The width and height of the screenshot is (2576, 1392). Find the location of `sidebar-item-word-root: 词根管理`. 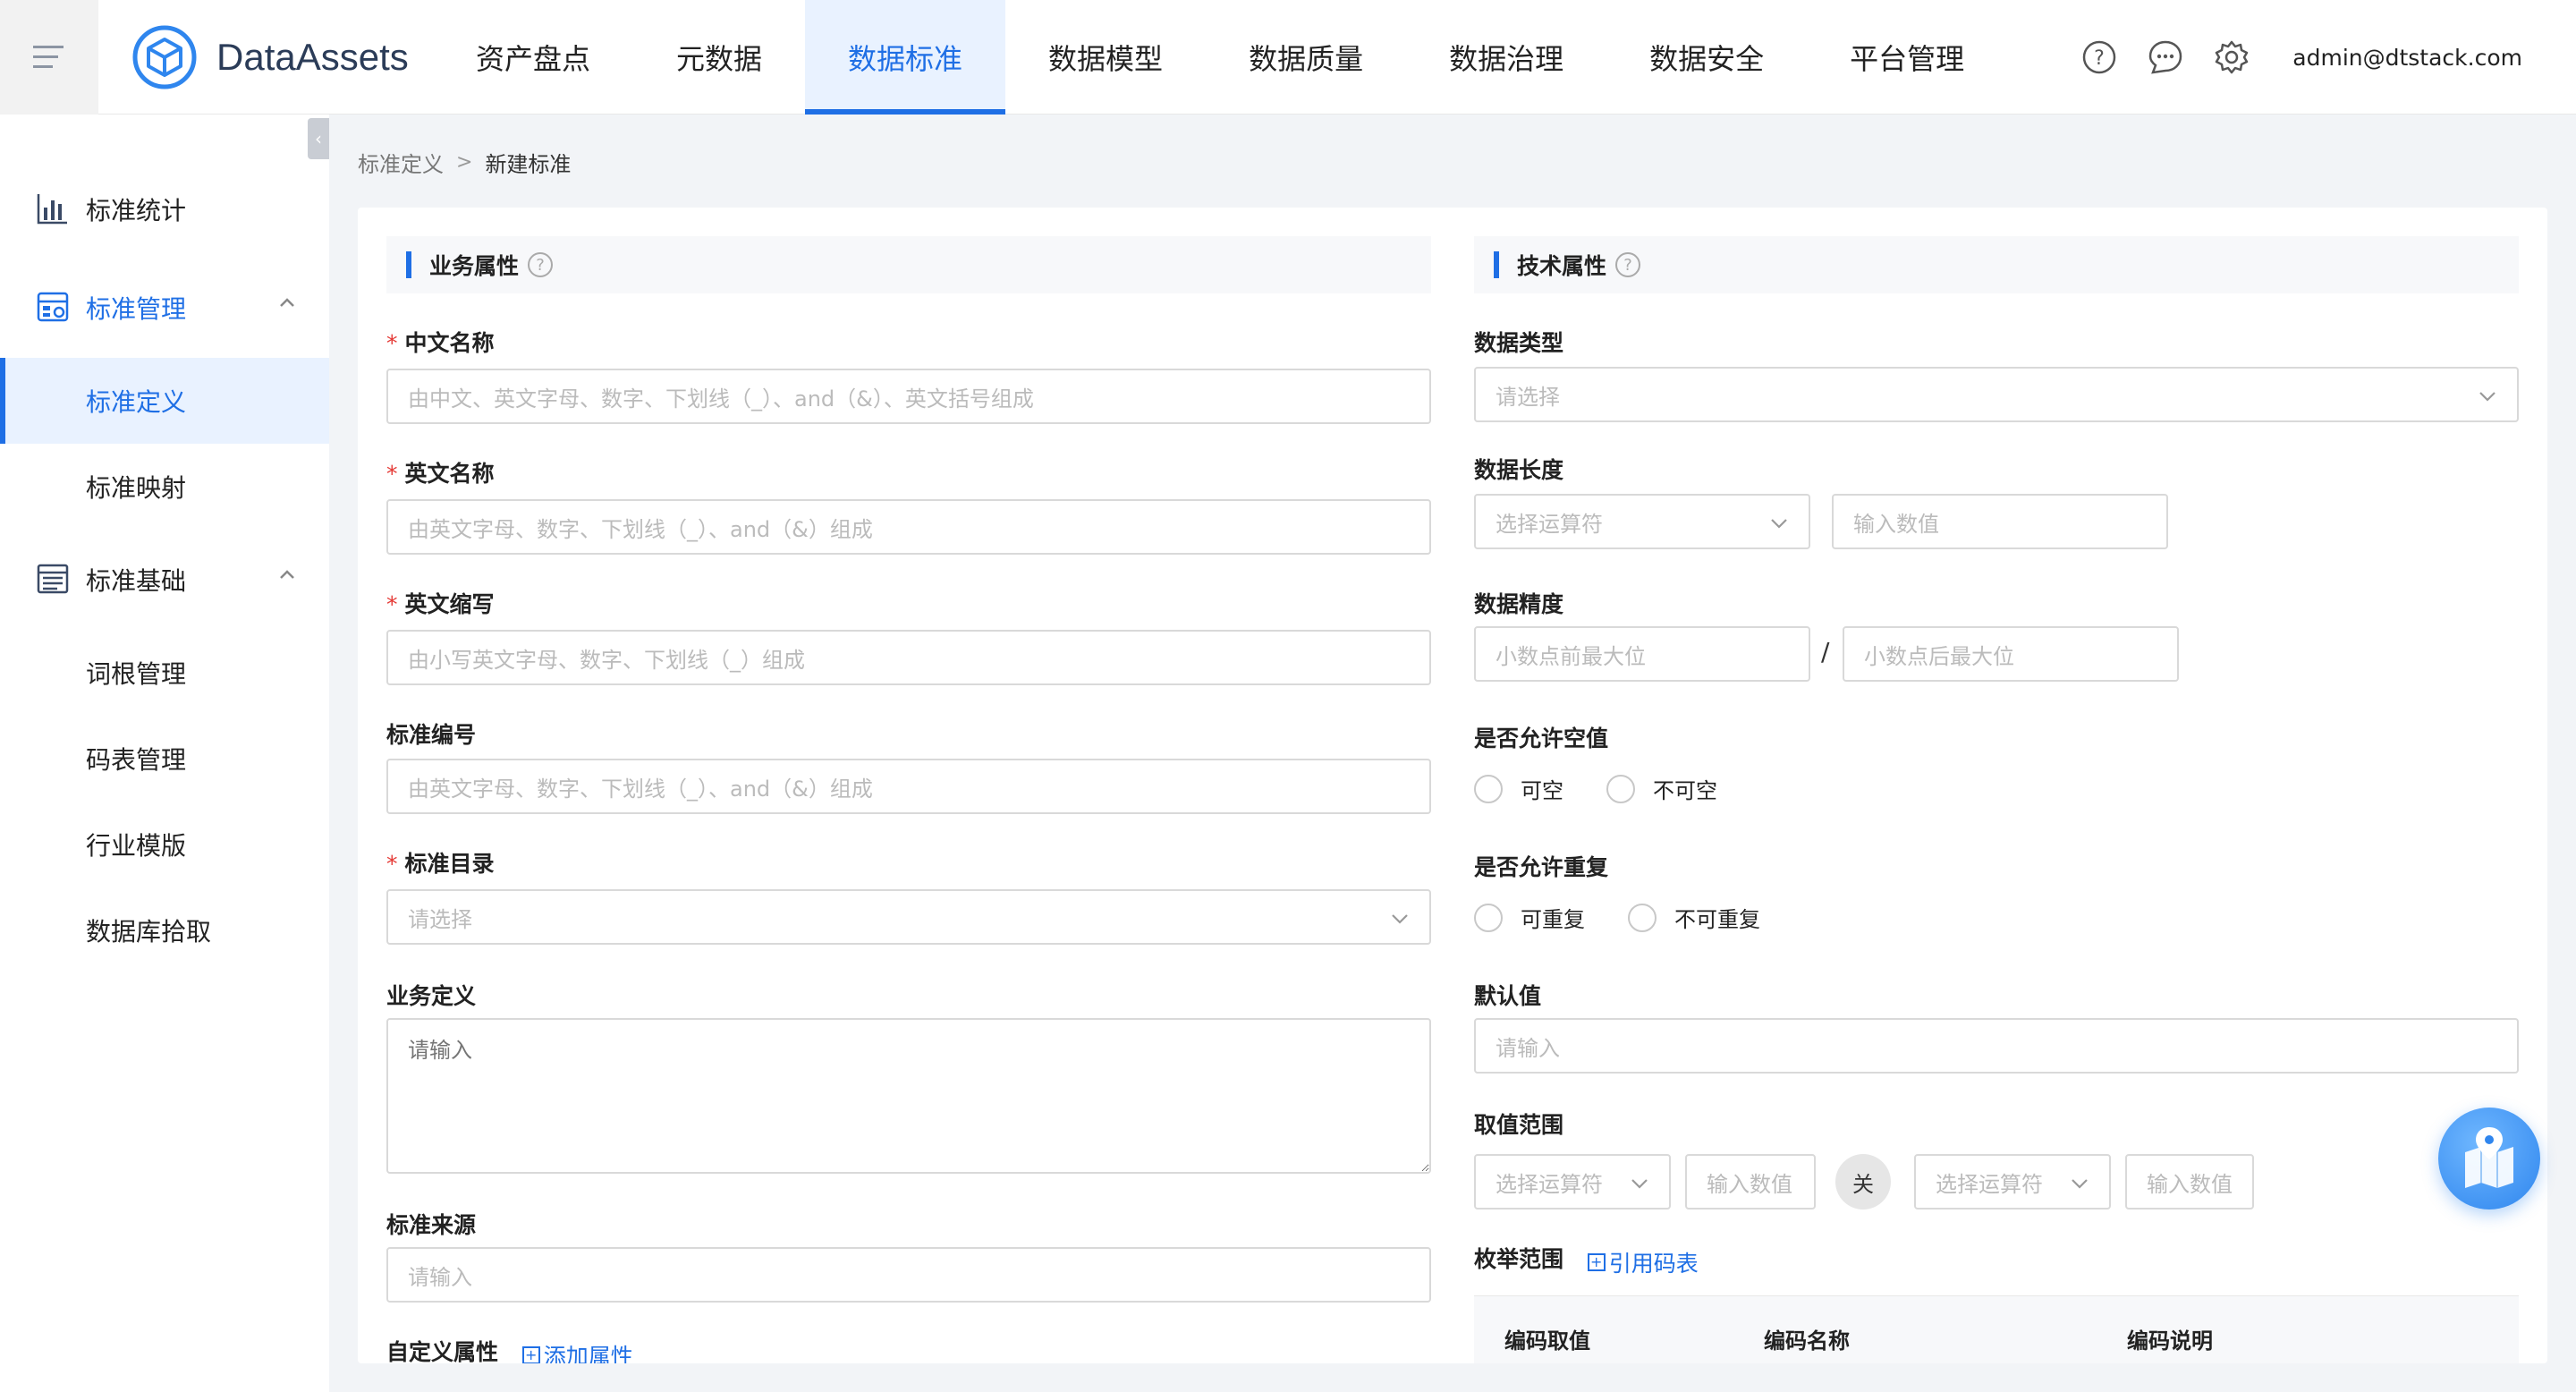

sidebar-item-word-root: 词根管理 is located at coordinates (164, 673).